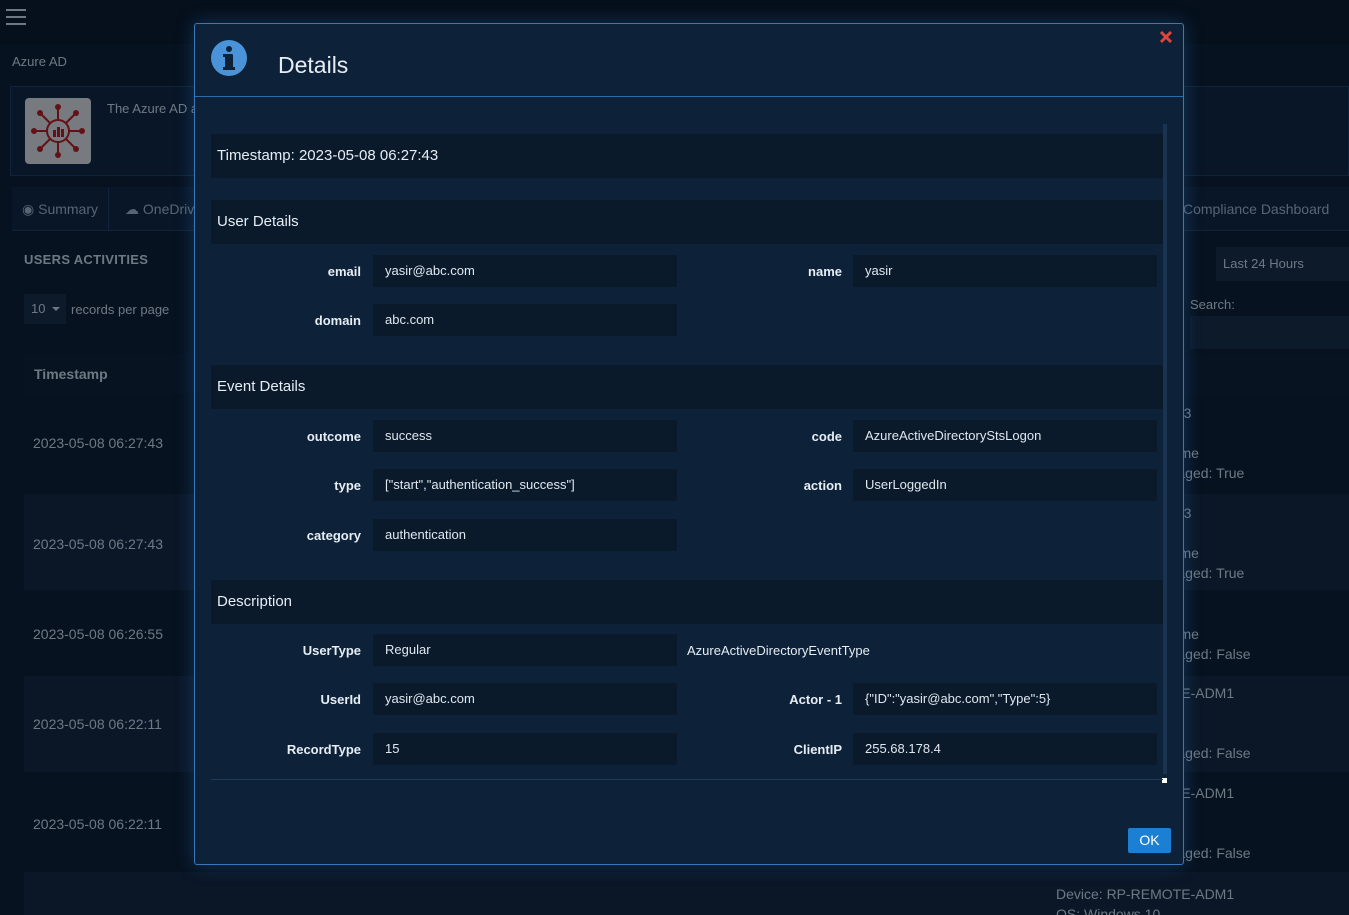 This screenshot has width=1349, height=915. Describe the element at coordinates (1005, 749) in the screenshot. I see `clientip-value: 255.68.178.4` at that location.